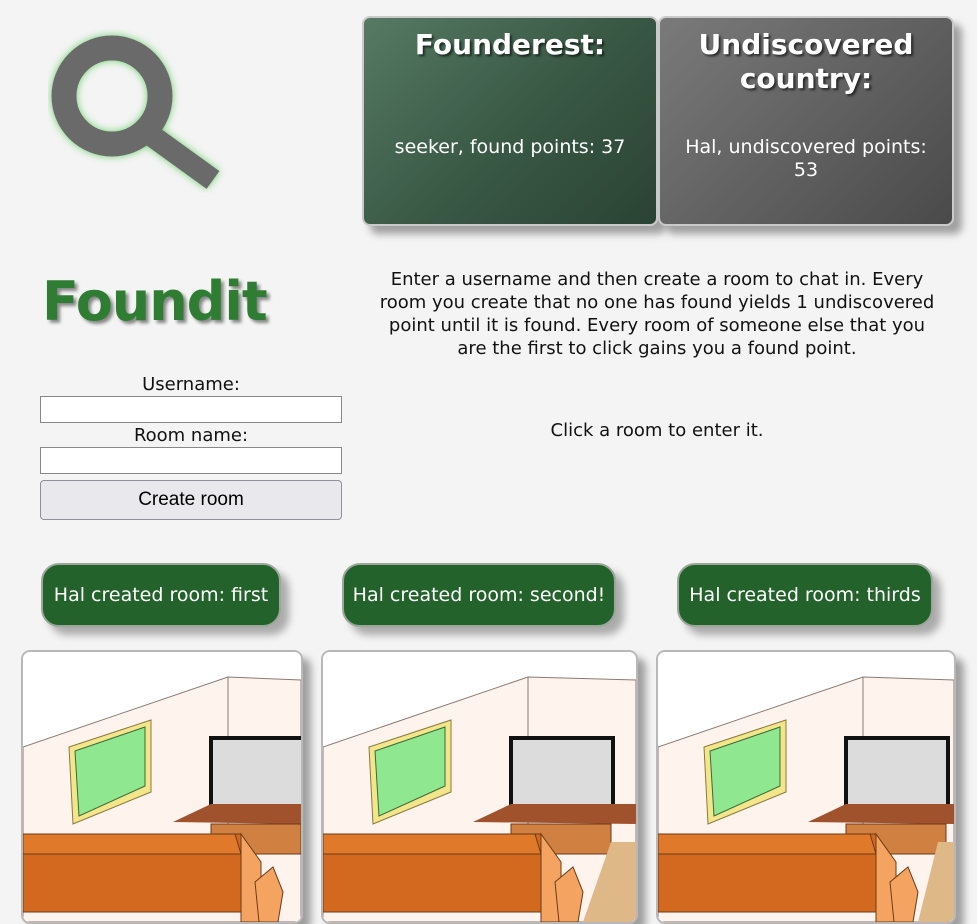 Image resolution: width=977 pixels, height=924 pixels. What do you see at coordinates (657, 430) in the screenshot?
I see `hint-text: Click a room to enter it.` at bounding box center [657, 430].